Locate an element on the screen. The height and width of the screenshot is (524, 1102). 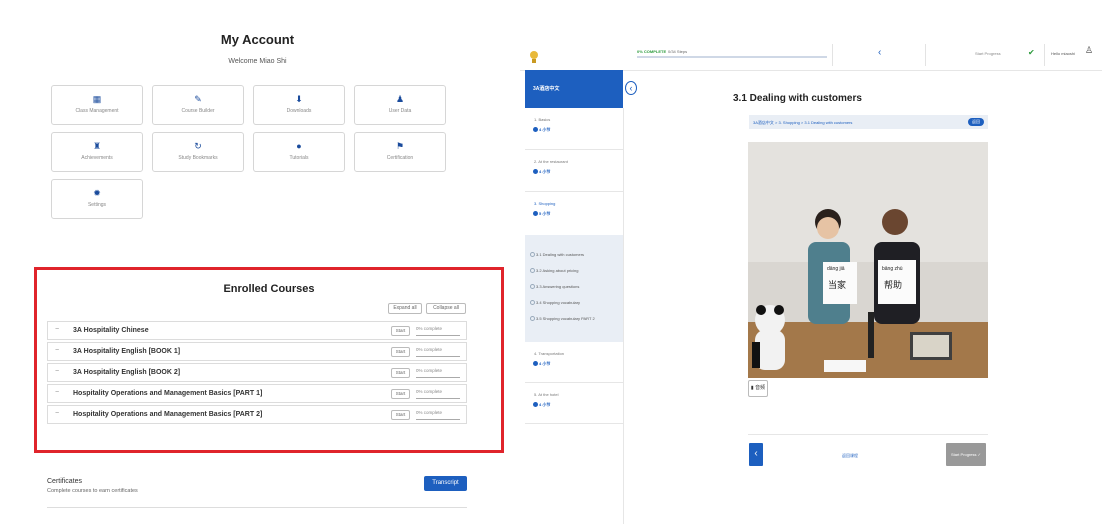
user-greeting: Hello miaoshi is located at coordinates (1063, 53).